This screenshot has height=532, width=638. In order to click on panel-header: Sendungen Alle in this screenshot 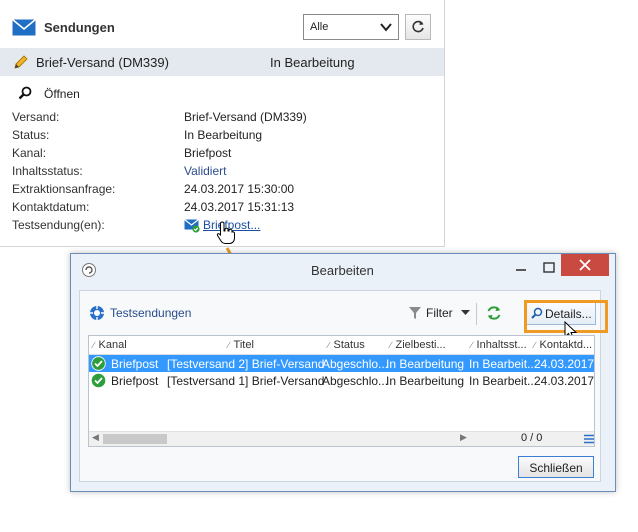, I will do `click(222, 23)`.